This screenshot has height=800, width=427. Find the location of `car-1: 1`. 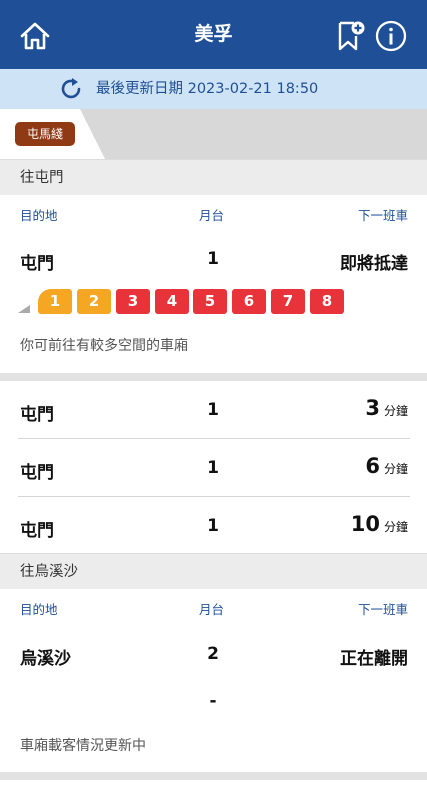

car-1: 1 is located at coordinates (55, 301).